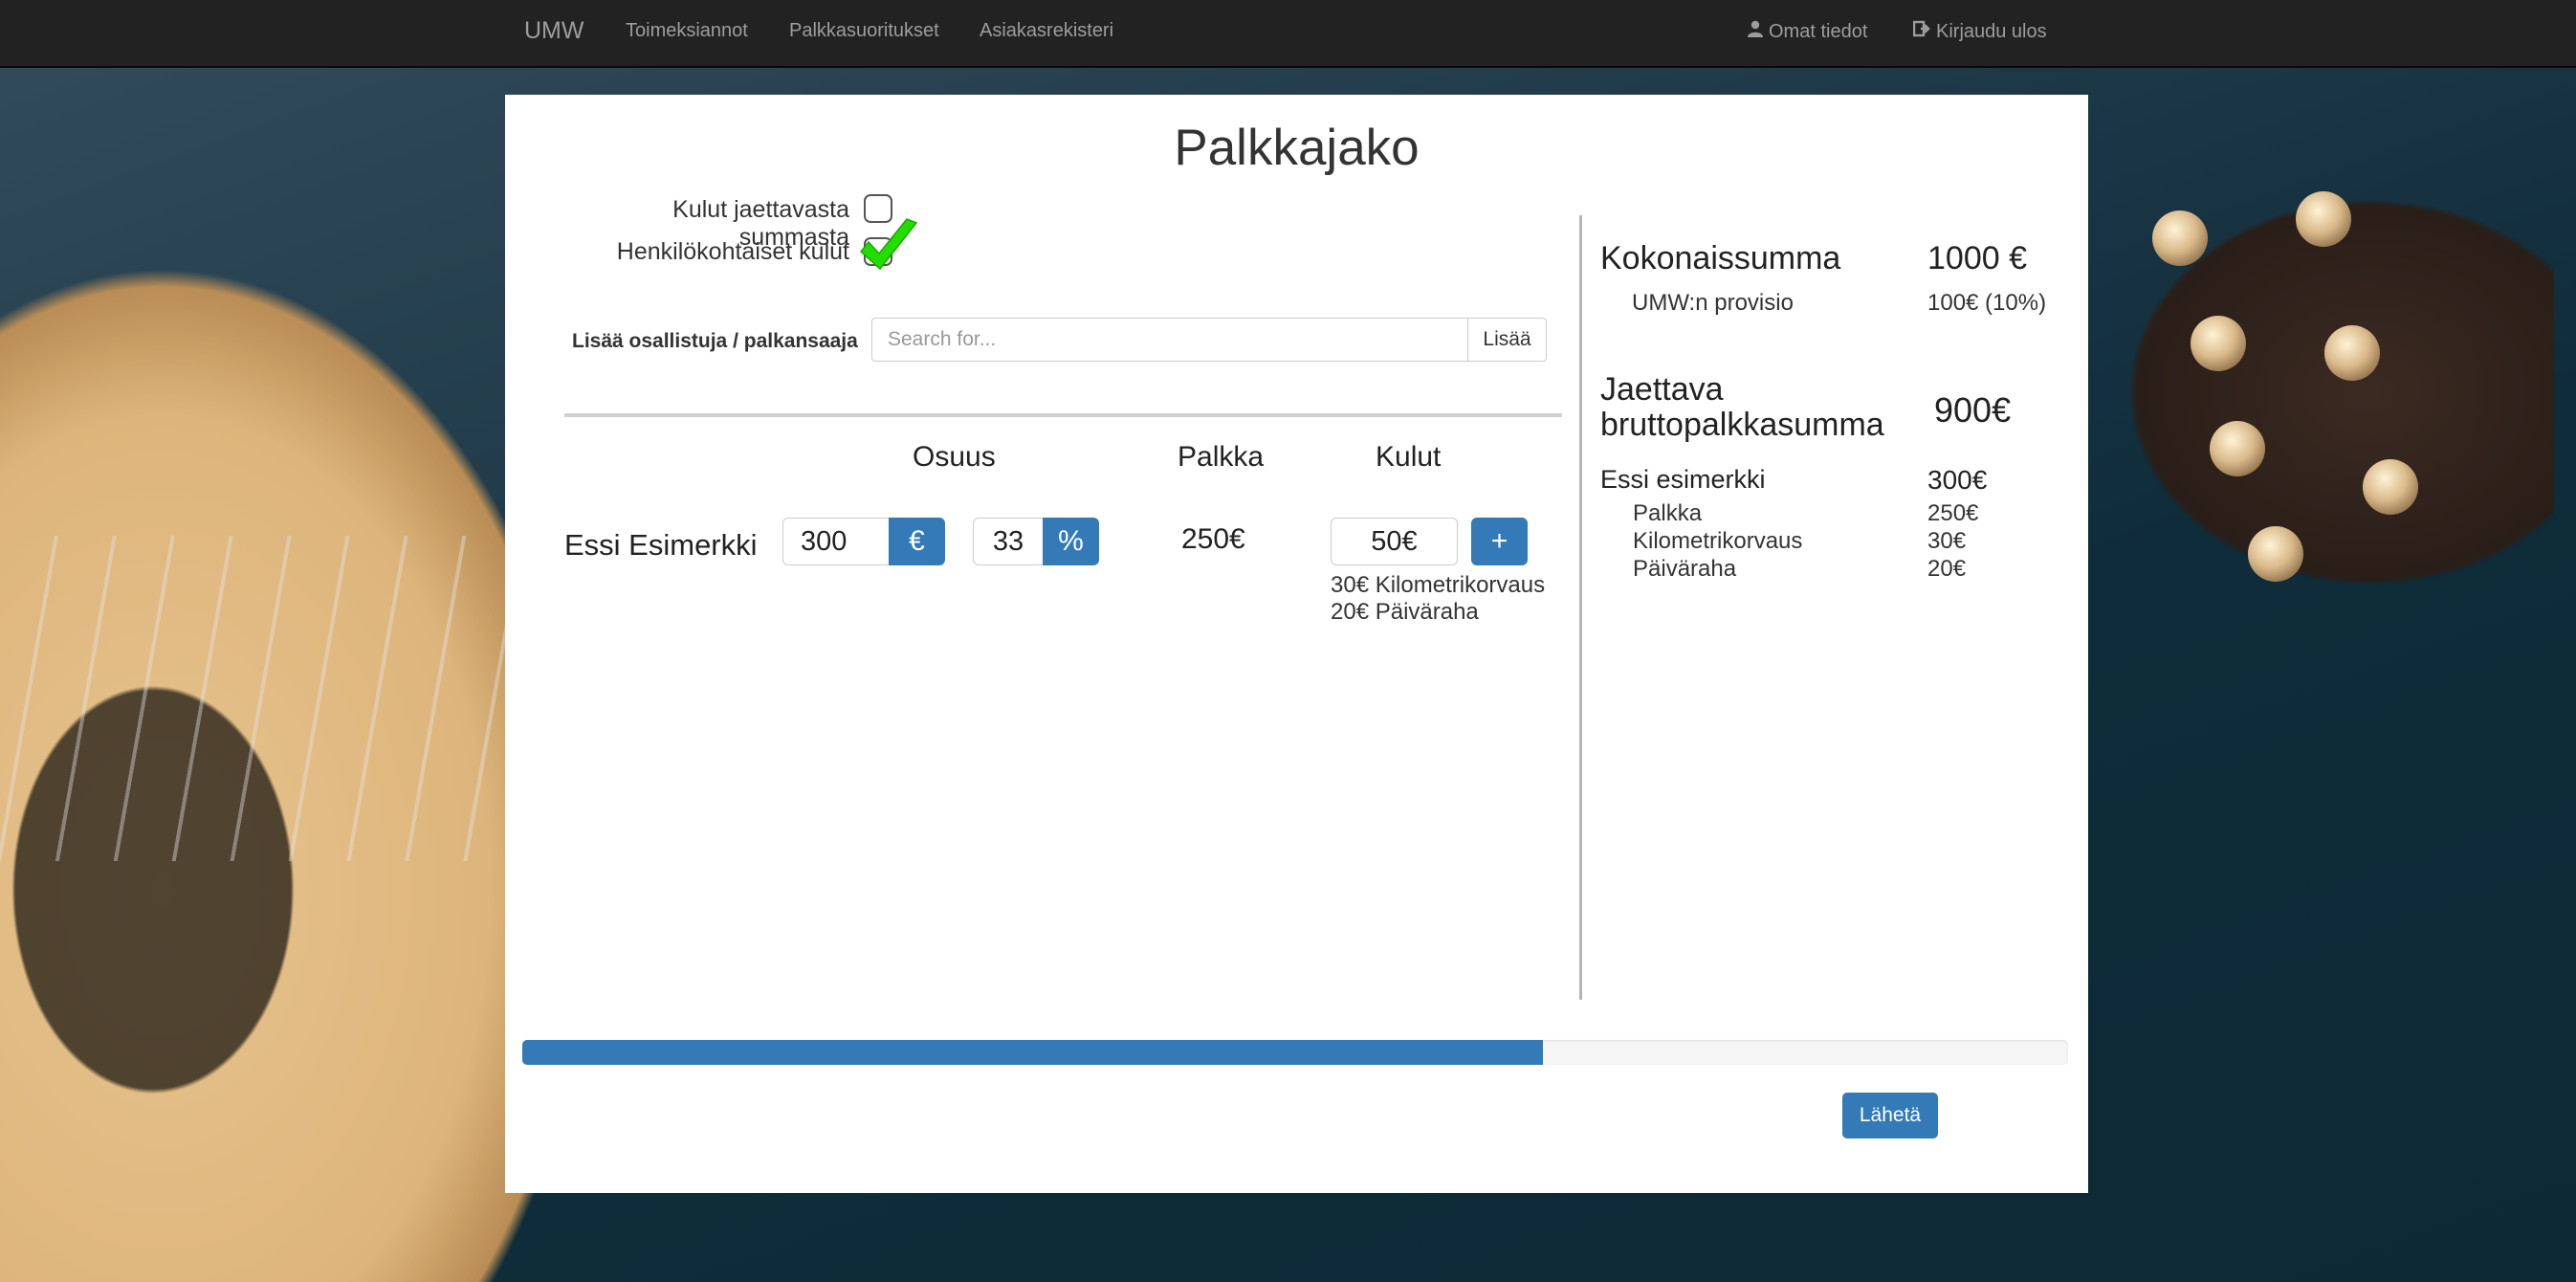  What do you see at coordinates (1977, 258) in the screenshot?
I see `summary-total-value: 1000 €` at bounding box center [1977, 258].